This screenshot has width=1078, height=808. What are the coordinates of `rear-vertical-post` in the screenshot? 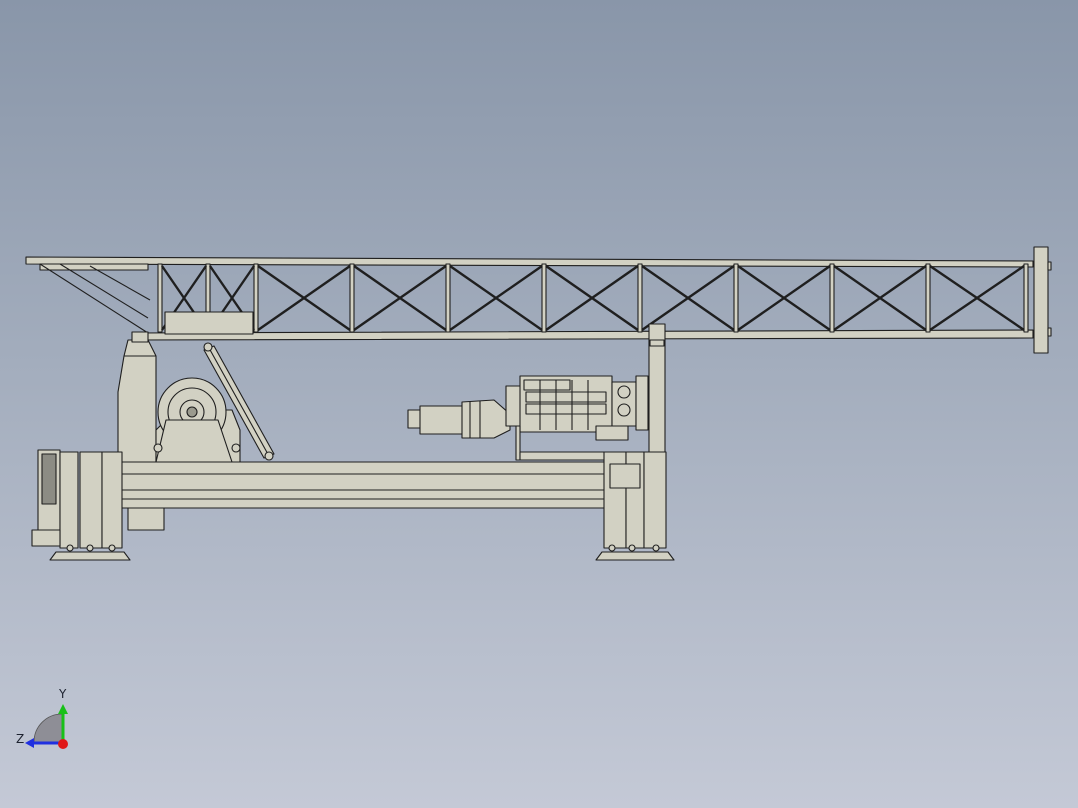 It's located at (657, 389).